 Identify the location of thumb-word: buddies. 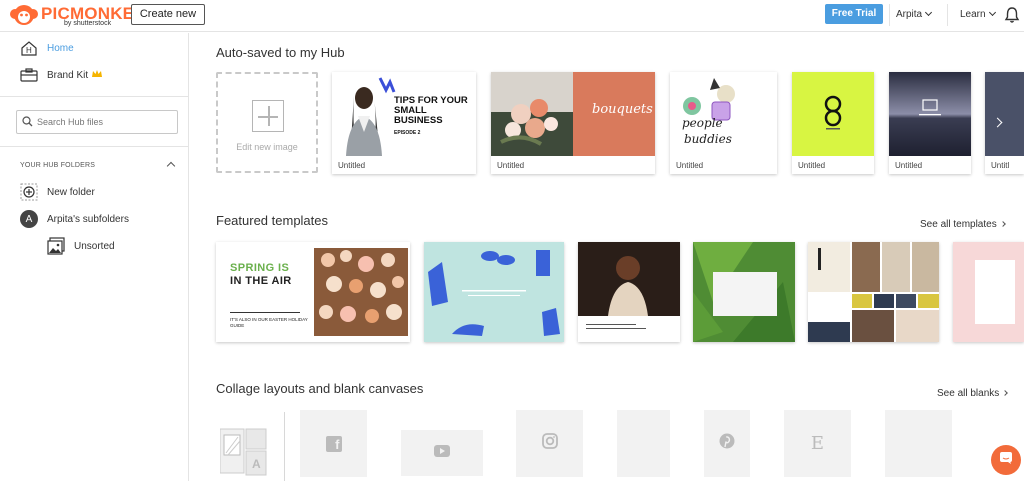
(708, 139).